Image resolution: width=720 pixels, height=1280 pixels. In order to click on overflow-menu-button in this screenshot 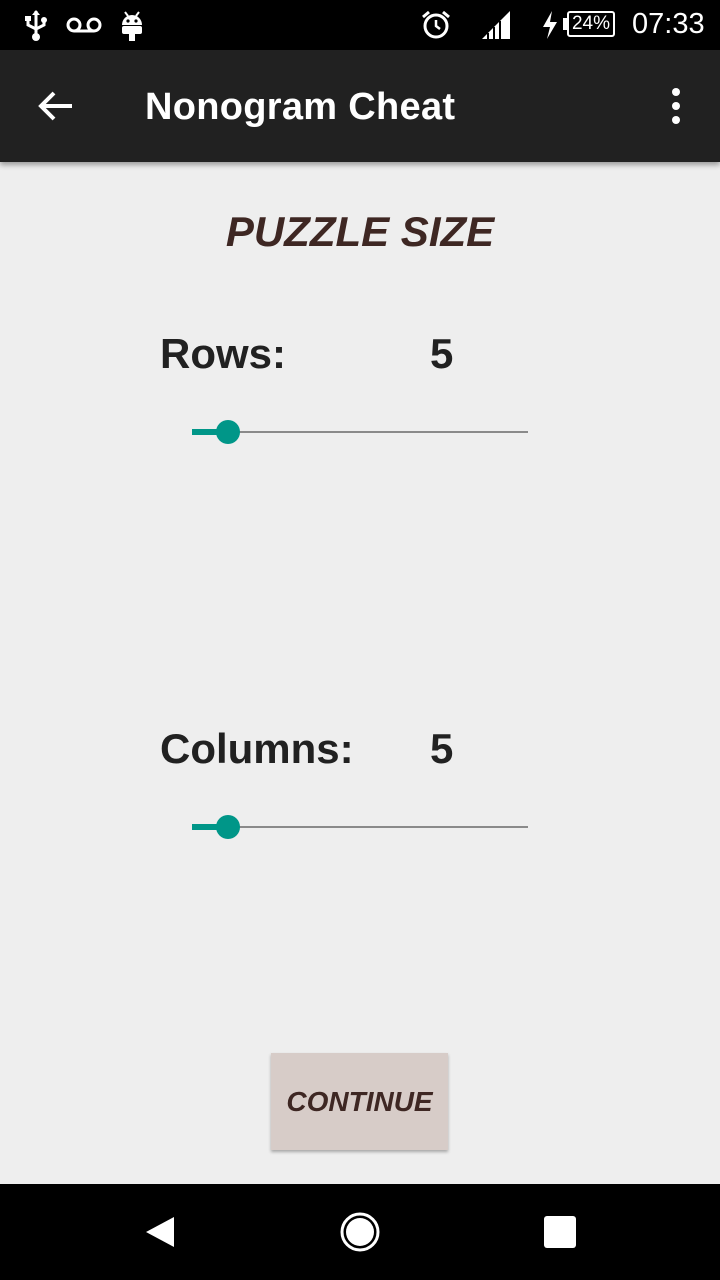, I will do `click(676, 106)`.